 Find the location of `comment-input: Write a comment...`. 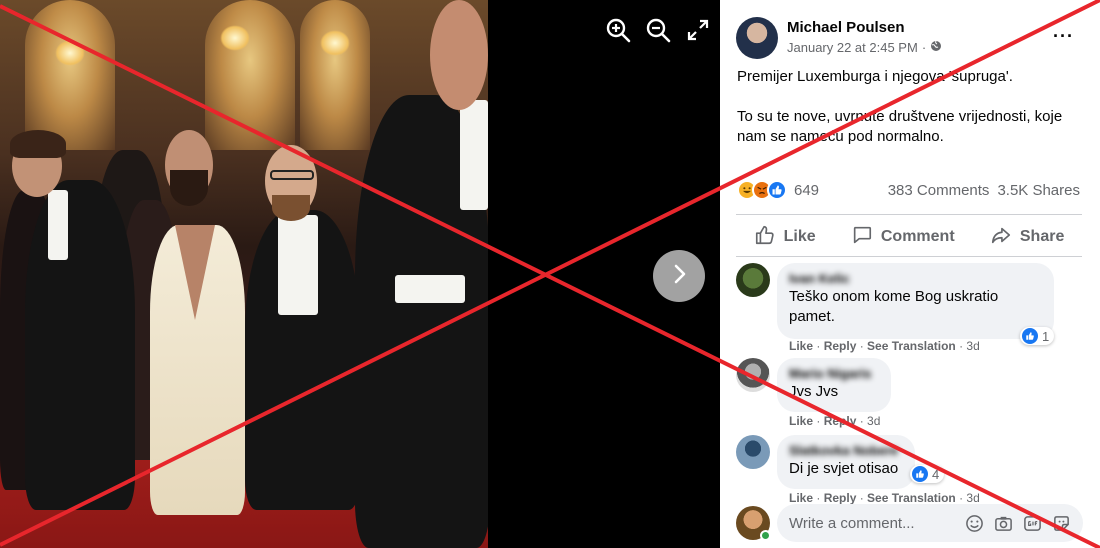

comment-input: Write a comment... is located at coordinates (930, 523).